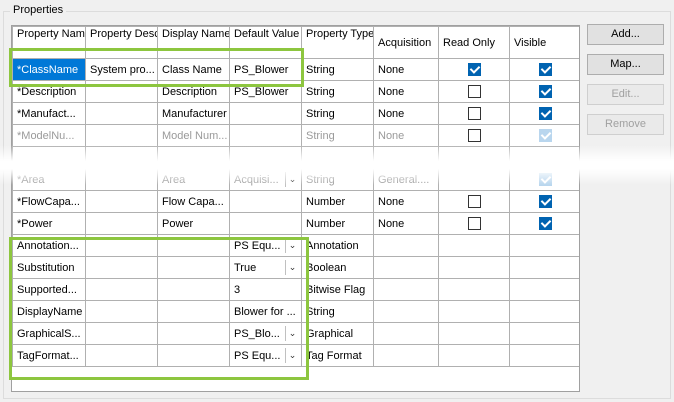 The image size is (674, 402). Describe the element at coordinates (193, 223) in the screenshot. I see `cell-display-name: Power` at that location.